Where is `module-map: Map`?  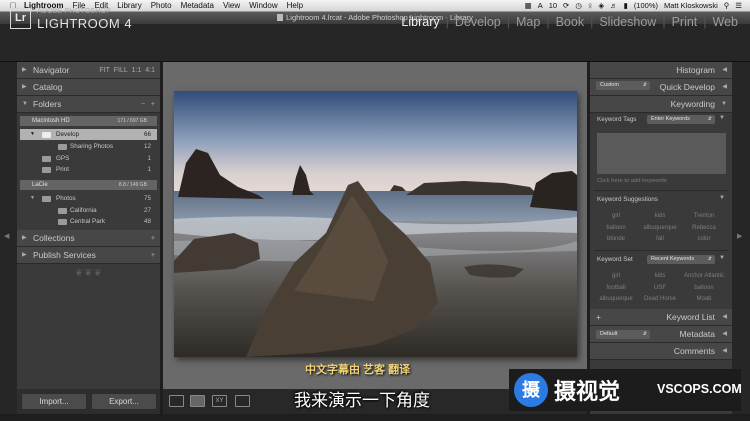
module-map: Map is located at coordinates (528, 22).